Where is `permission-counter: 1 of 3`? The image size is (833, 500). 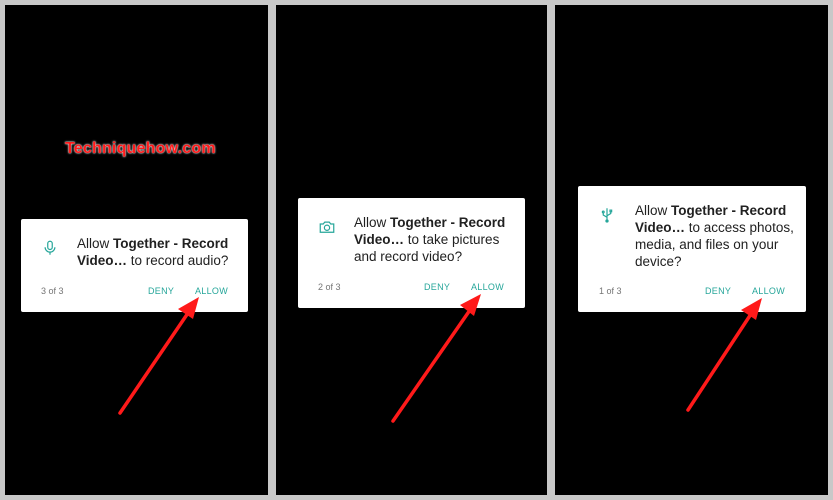
permission-counter: 1 of 3 is located at coordinates (610, 291).